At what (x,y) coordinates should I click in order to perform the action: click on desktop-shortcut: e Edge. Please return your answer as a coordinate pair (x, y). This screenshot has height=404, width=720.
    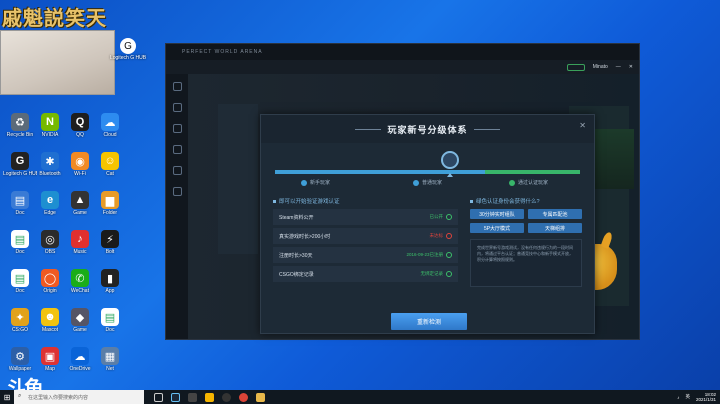
    Looking at the image, I should click on (50, 203).